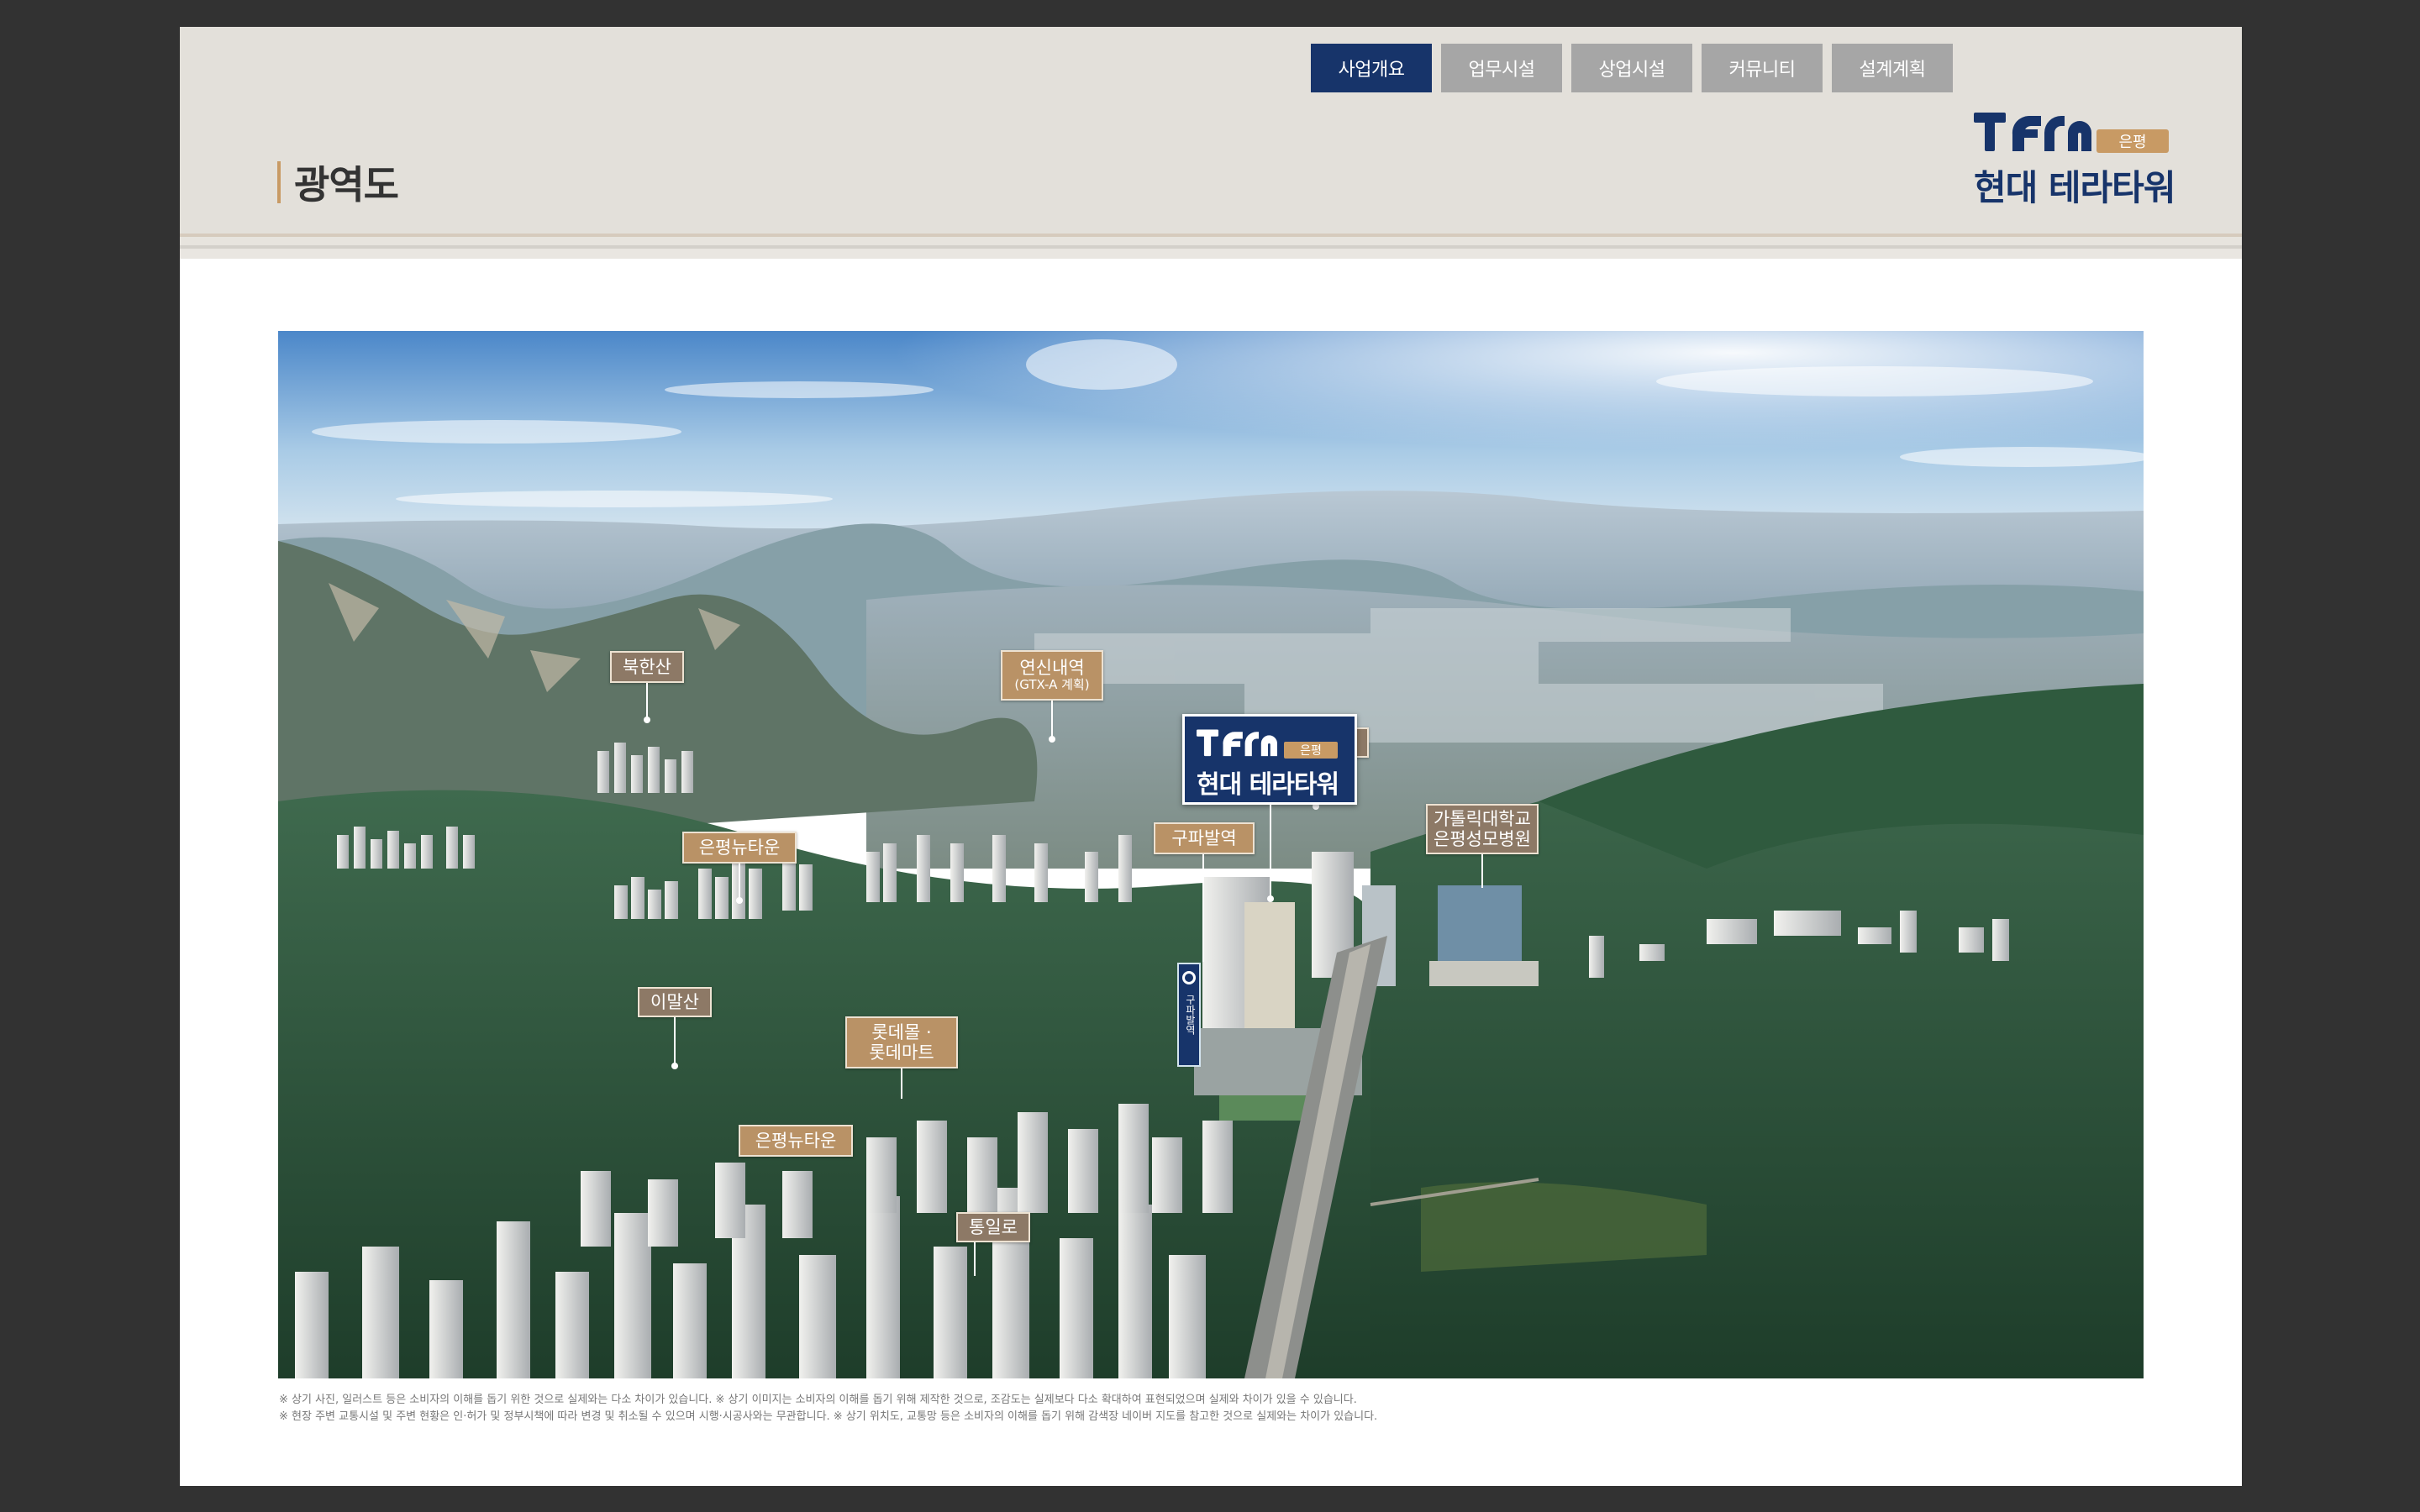 The image size is (2420, 1512). I want to click on map-label-line: 롯데마트, so click(901, 1052).